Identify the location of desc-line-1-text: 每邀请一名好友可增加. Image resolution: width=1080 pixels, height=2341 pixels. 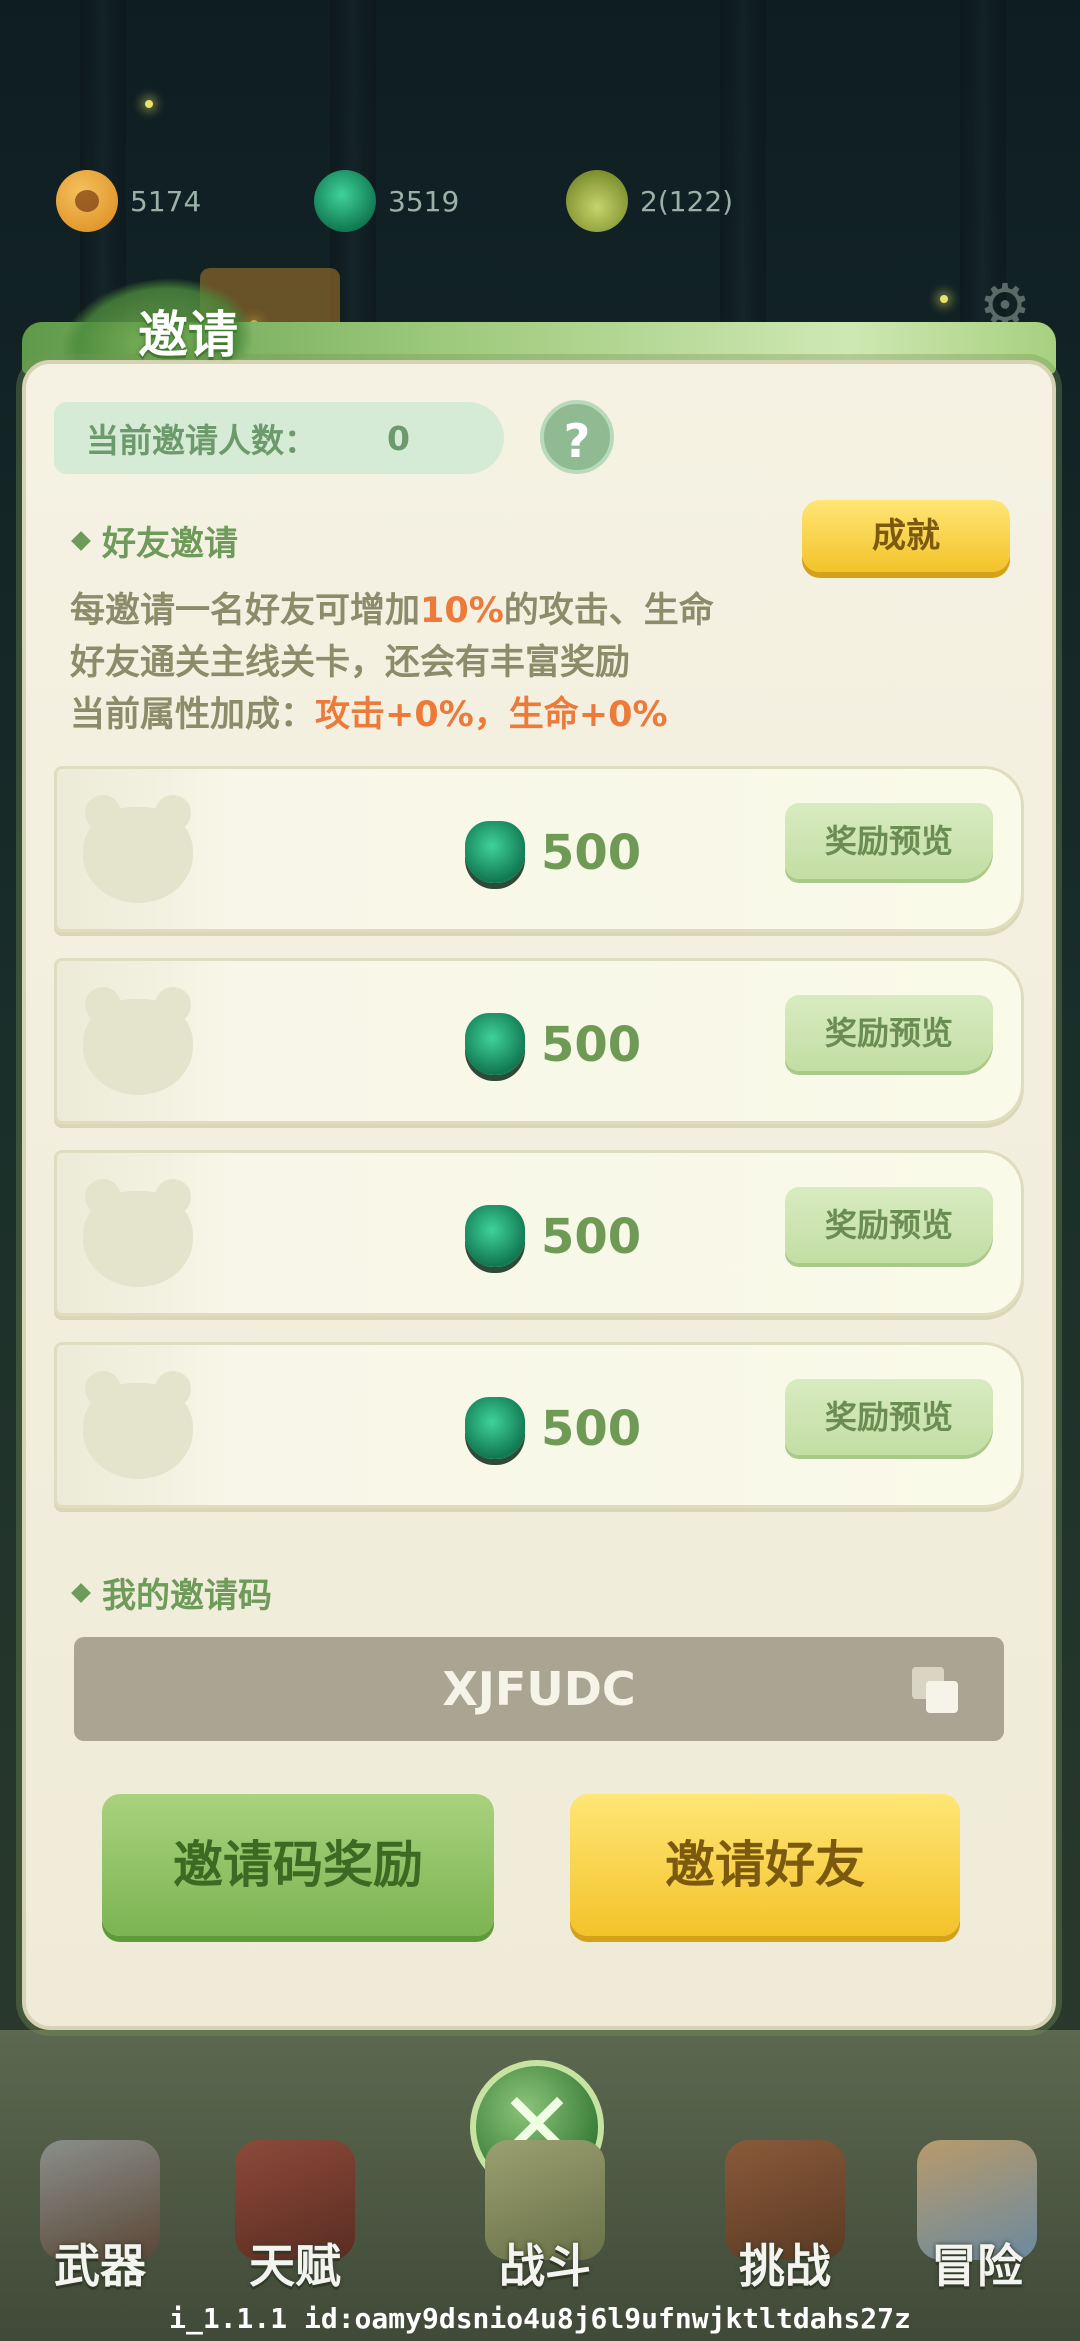
(245, 611).